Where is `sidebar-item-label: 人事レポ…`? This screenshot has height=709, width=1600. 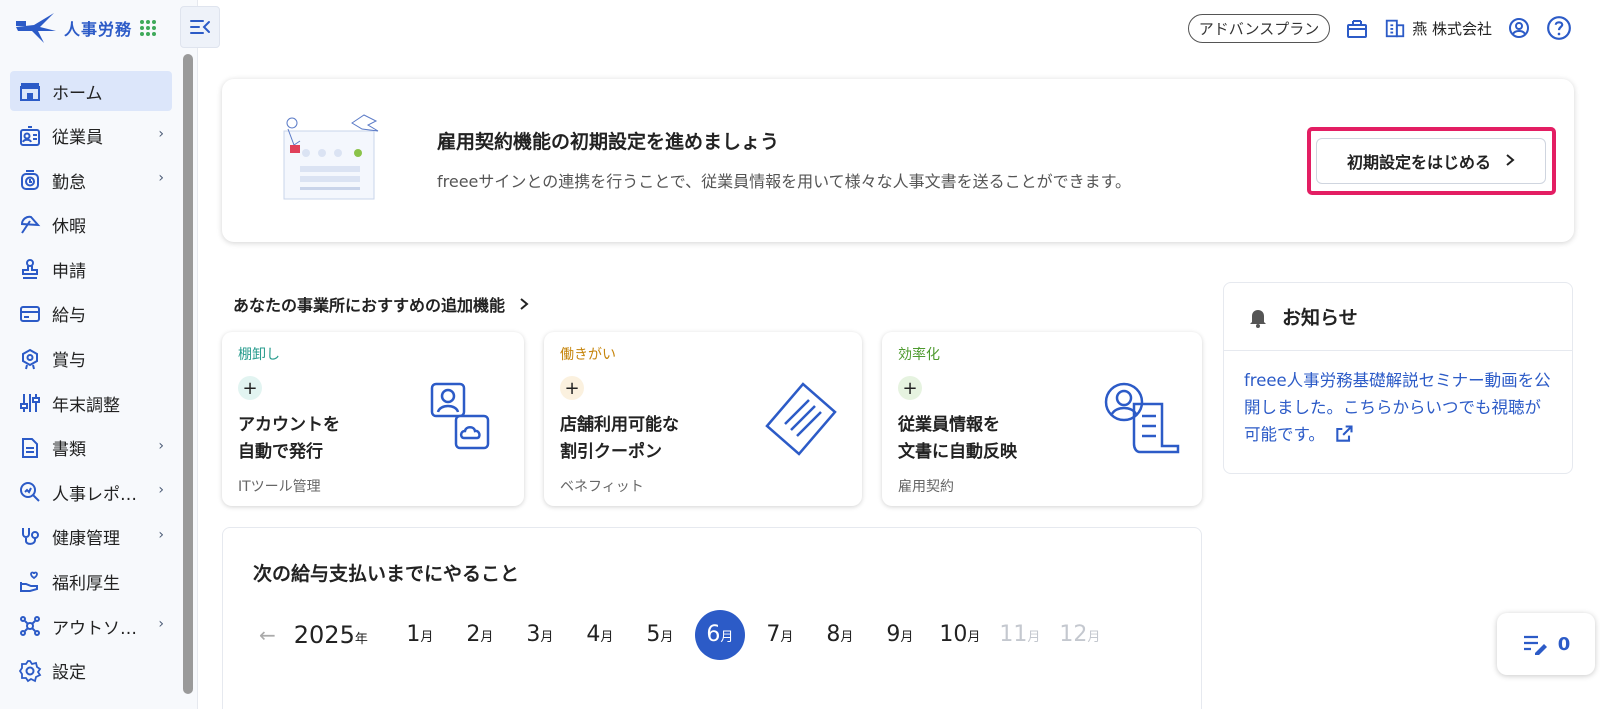
sidebar-item-label: 人事レポ… is located at coordinates (94, 494).